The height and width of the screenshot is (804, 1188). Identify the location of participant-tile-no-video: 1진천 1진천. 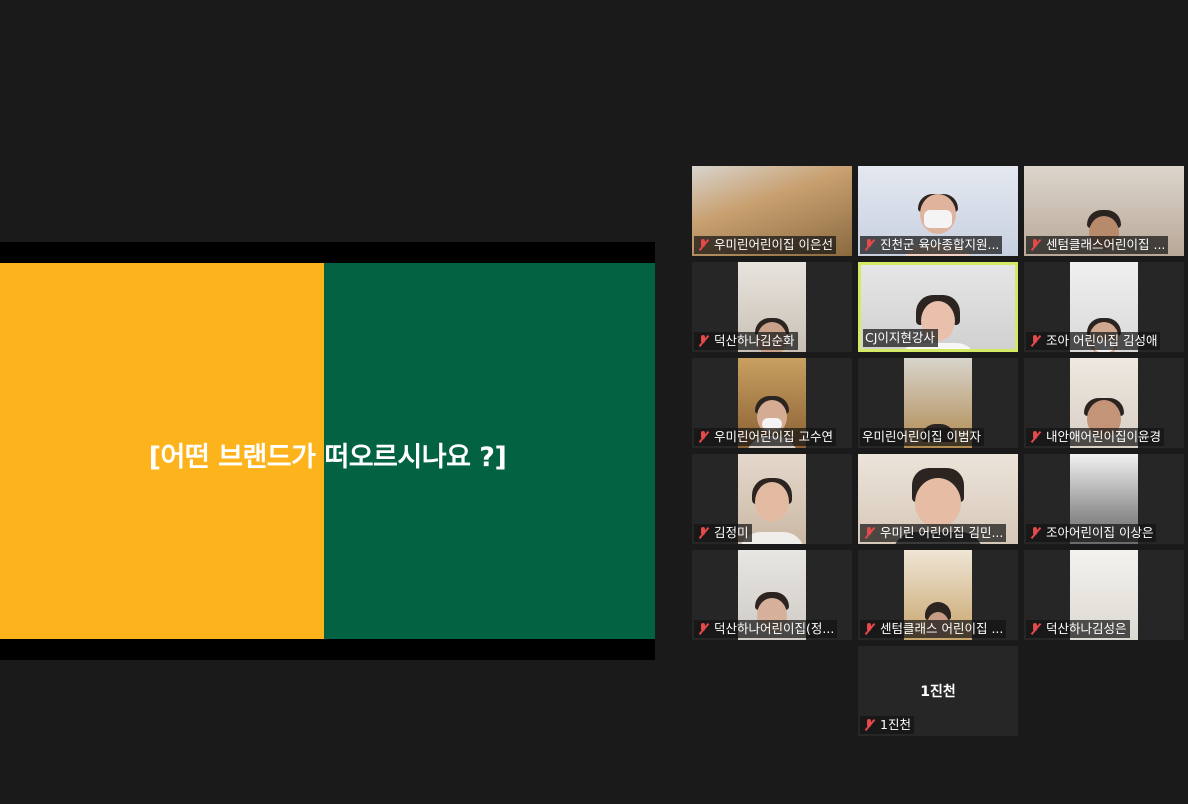
(938, 691).